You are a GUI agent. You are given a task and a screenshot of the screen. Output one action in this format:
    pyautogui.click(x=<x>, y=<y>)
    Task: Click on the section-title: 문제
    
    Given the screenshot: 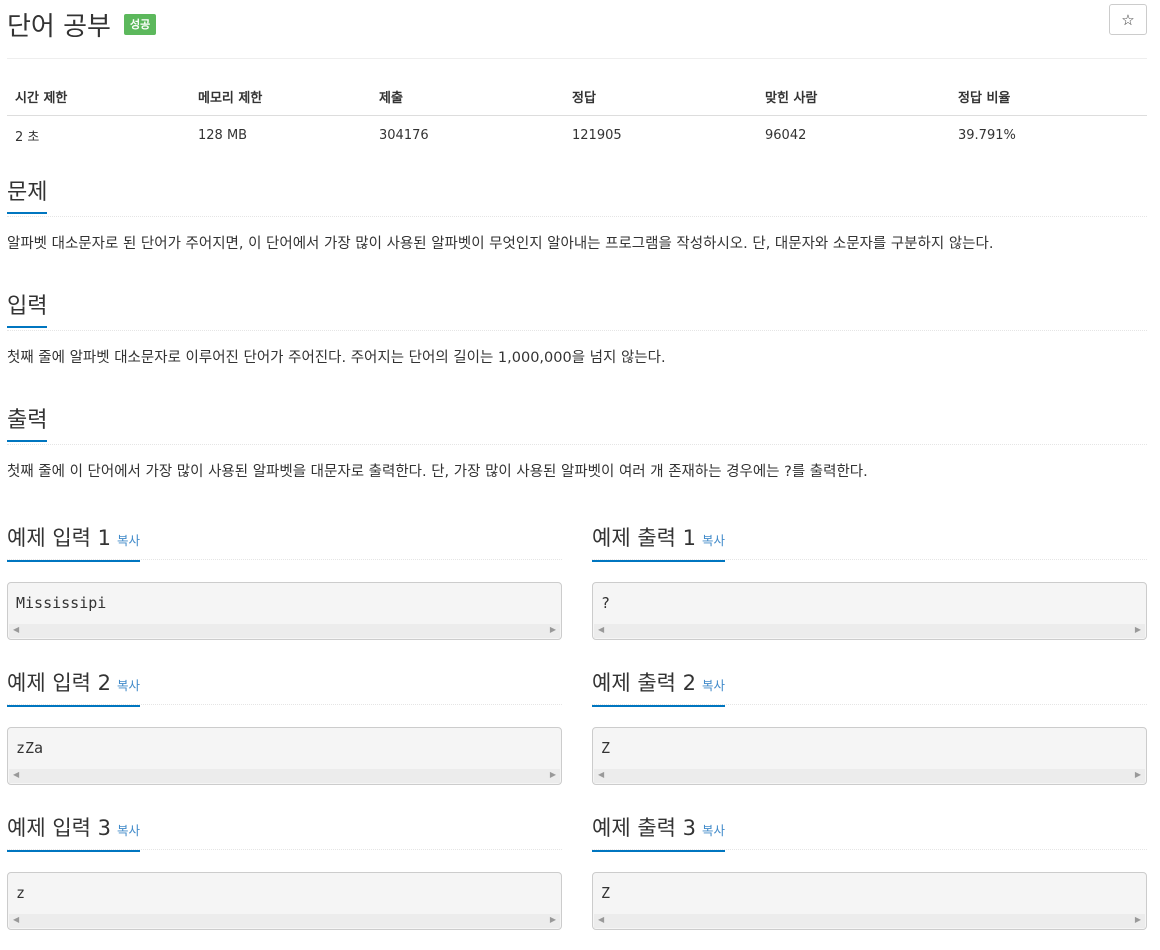 What is the action you would take?
    pyautogui.click(x=27, y=197)
    